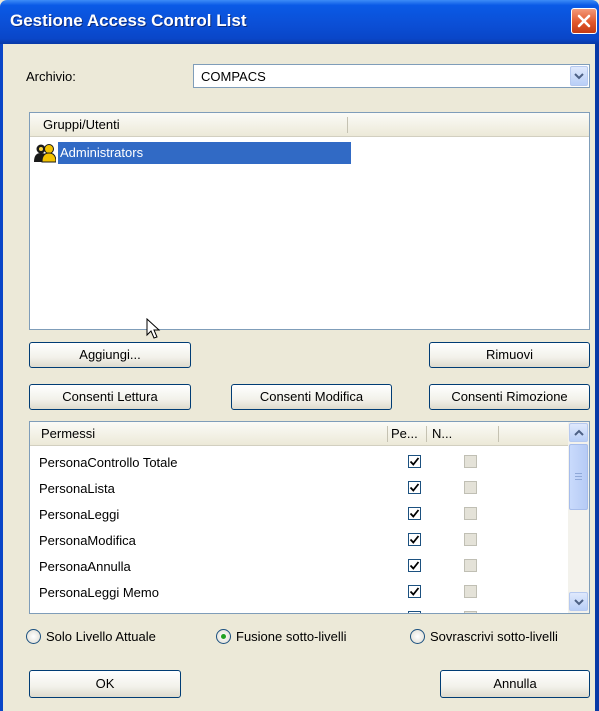 This screenshot has width=599, height=711. What do you see at coordinates (299, 22) in the screenshot?
I see `title-bar: Gestione Access Control List` at bounding box center [299, 22].